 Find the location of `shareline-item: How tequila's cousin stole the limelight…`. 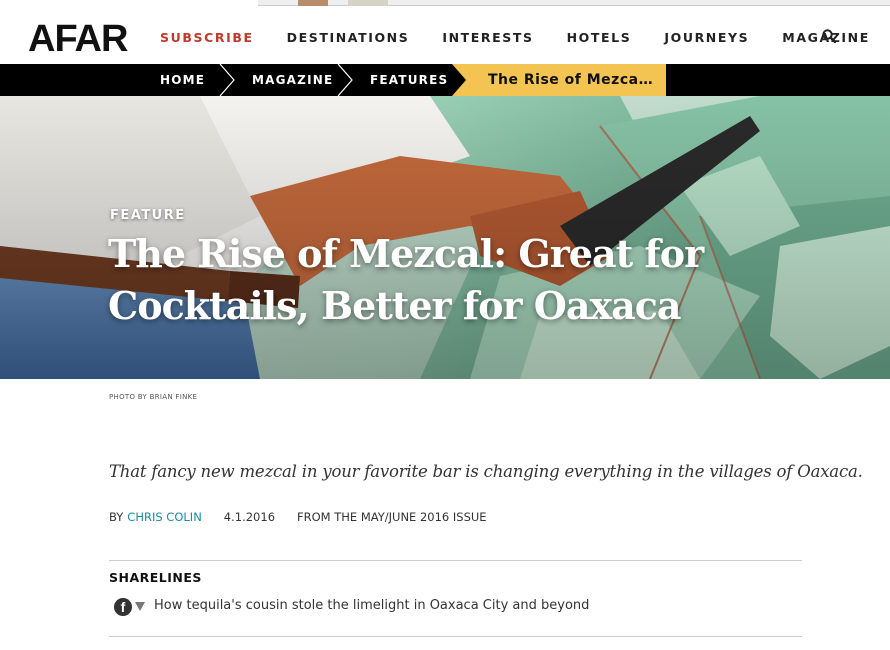

shareline-item: How tequila's cousin stole the limelight… is located at coordinates (371, 605).